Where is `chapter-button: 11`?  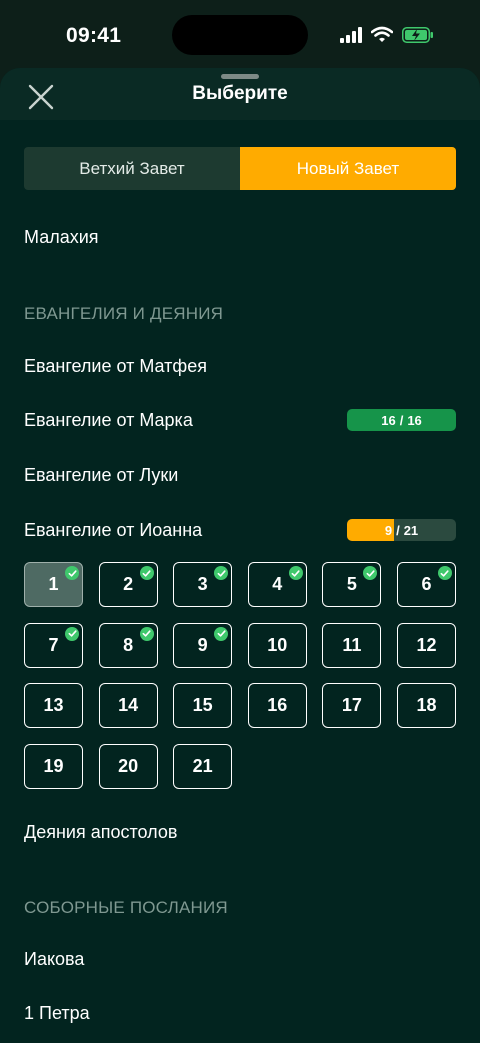
chapter-button: 11 is located at coordinates (352, 645).